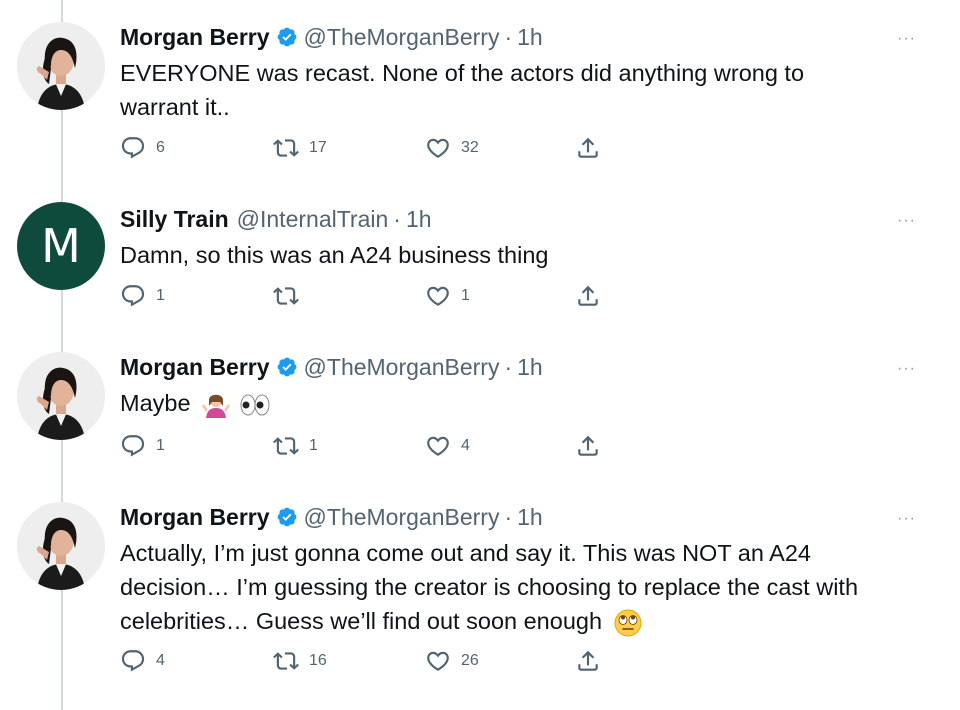 This screenshot has height=710, width=960. I want to click on retweet-count: 1, so click(313, 445).